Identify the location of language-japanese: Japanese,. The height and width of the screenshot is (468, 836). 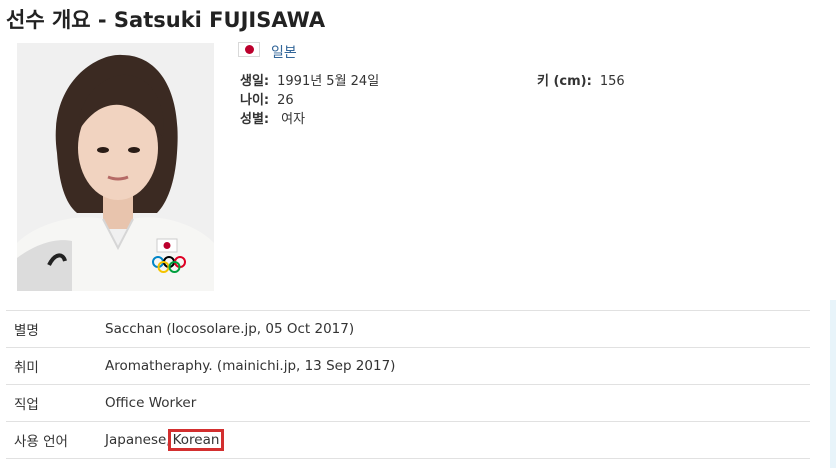
(138, 440).